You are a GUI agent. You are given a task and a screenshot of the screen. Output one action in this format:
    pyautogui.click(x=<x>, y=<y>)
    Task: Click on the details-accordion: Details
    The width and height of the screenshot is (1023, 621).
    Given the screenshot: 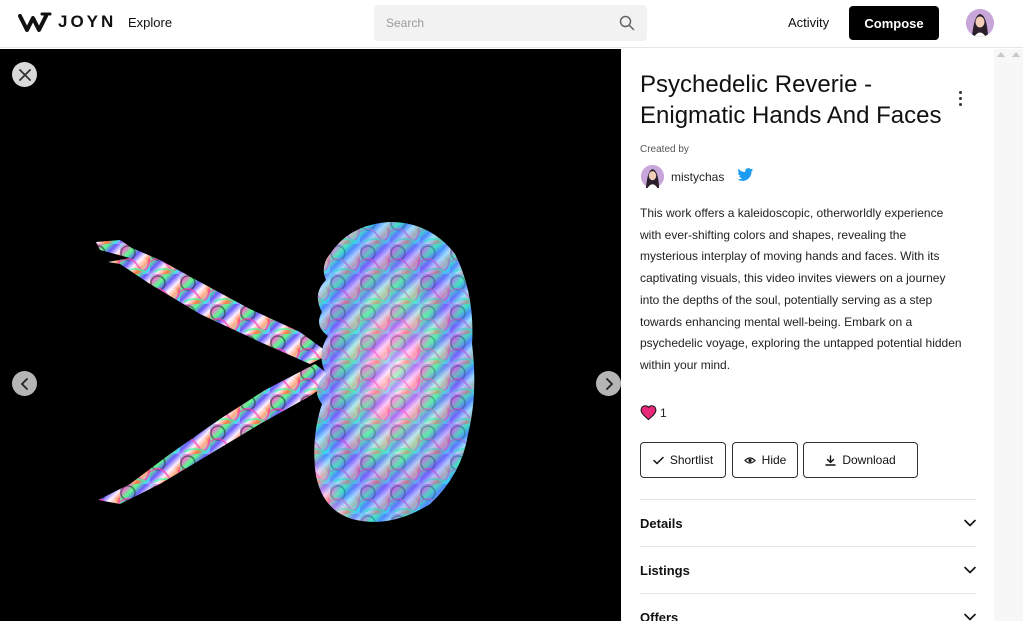 What is the action you would take?
    pyautogui.click(x=808, y=522)
    